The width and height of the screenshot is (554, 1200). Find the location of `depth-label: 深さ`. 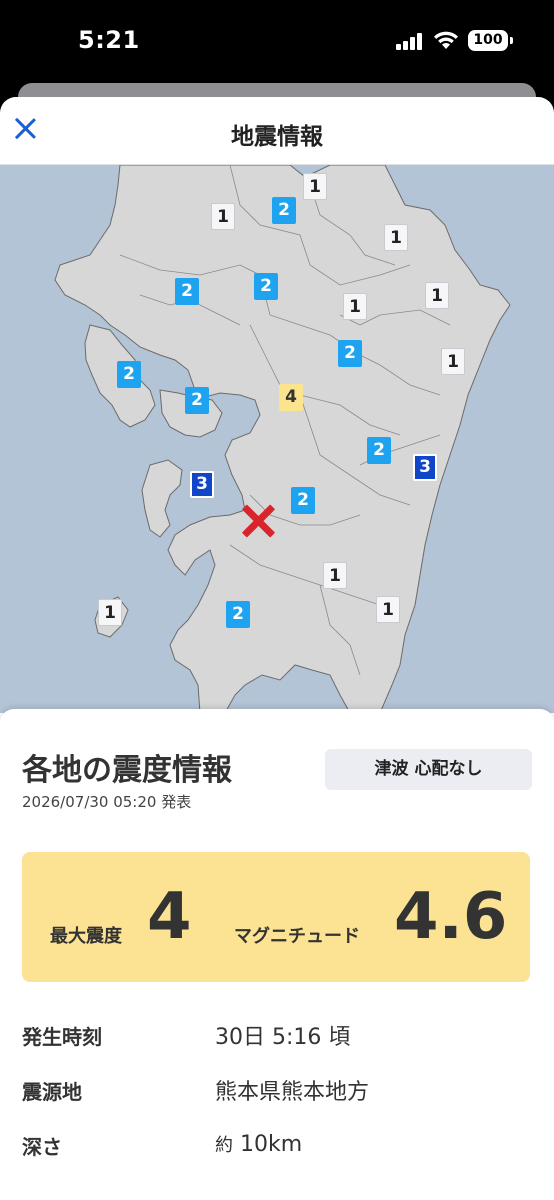

depth-label: 深さ is located at coordinates (42, 1147).